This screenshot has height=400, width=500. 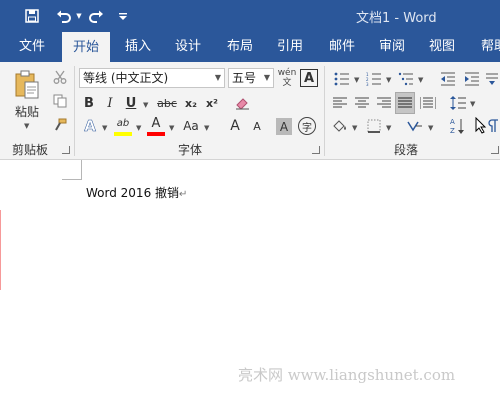 What do you see at coordinates (27, 85) in the screenshot?
I see `paste-icon` at bounding box center [27, 85].